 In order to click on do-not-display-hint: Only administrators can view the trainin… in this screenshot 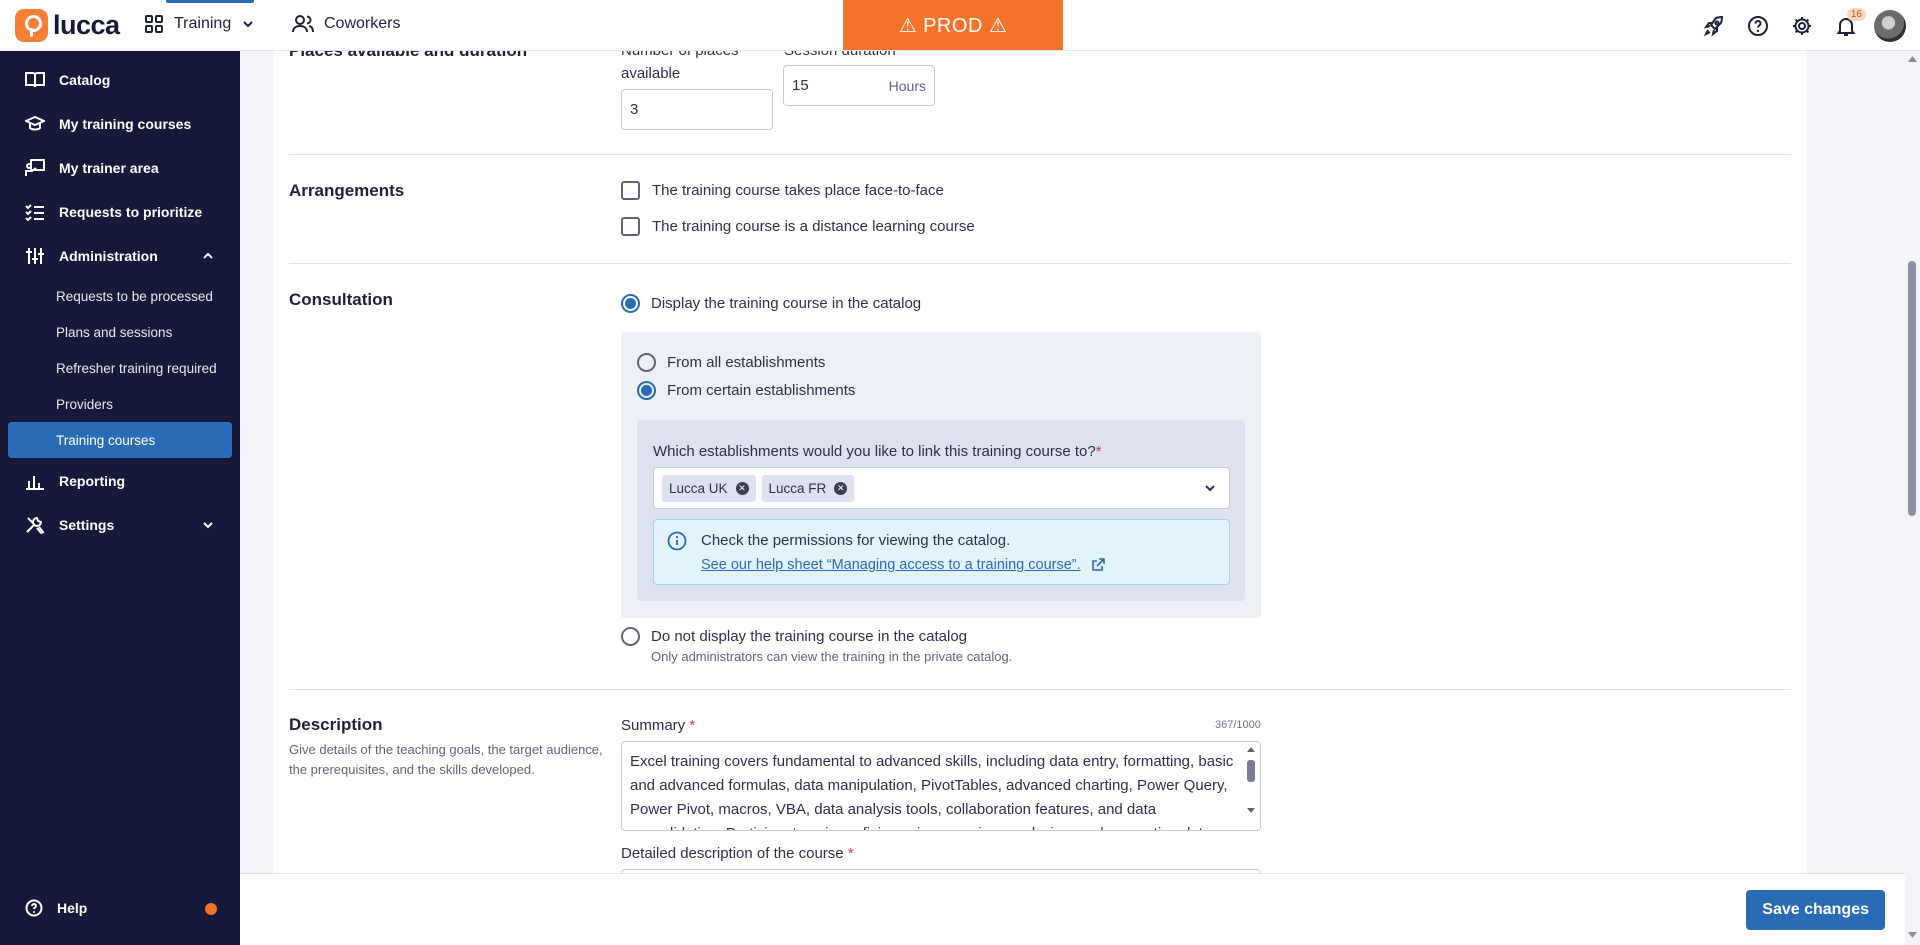, I will do `click(832, 656)`.